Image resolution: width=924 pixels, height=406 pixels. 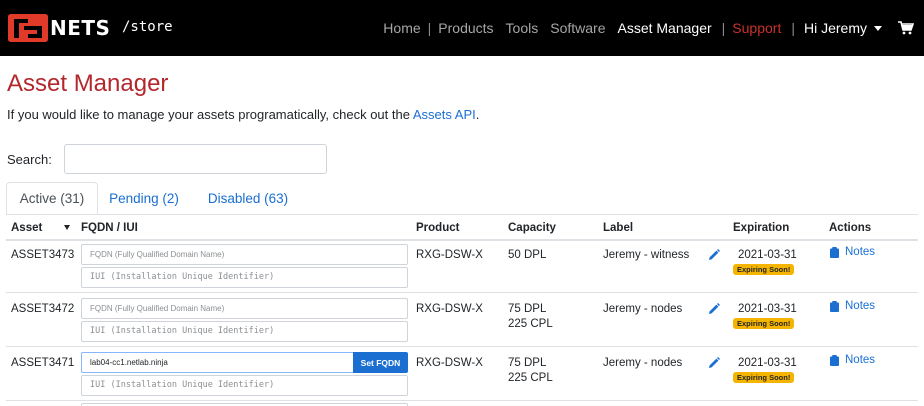 I want to click on page-title: Asset Manager, so click(x=88, y=83).